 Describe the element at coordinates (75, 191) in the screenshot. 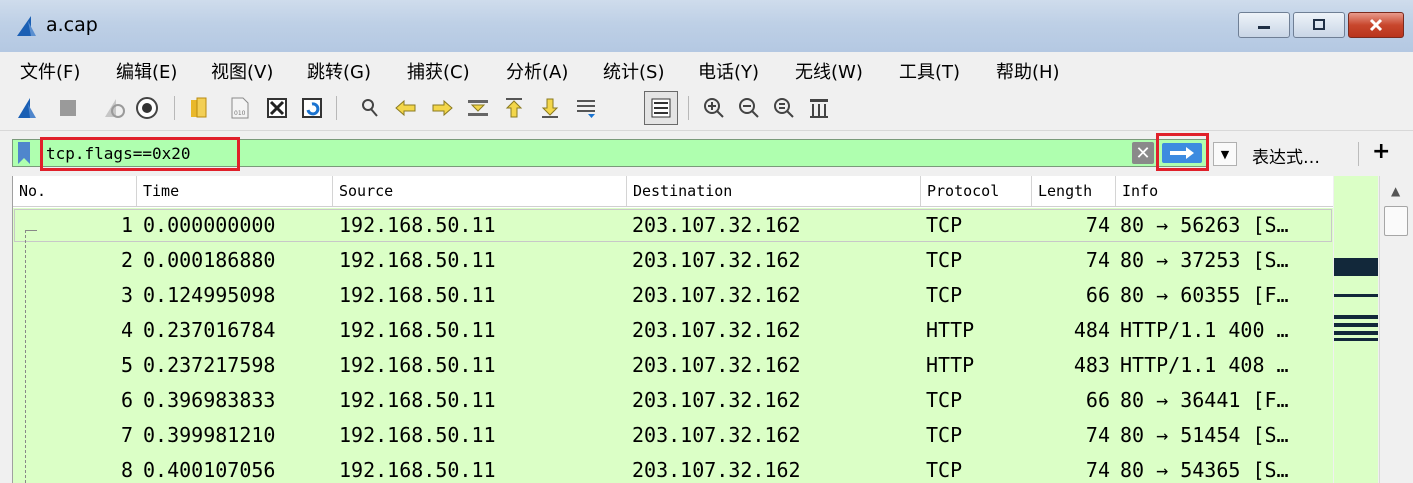

I see `column-header-no: No.` at that location.